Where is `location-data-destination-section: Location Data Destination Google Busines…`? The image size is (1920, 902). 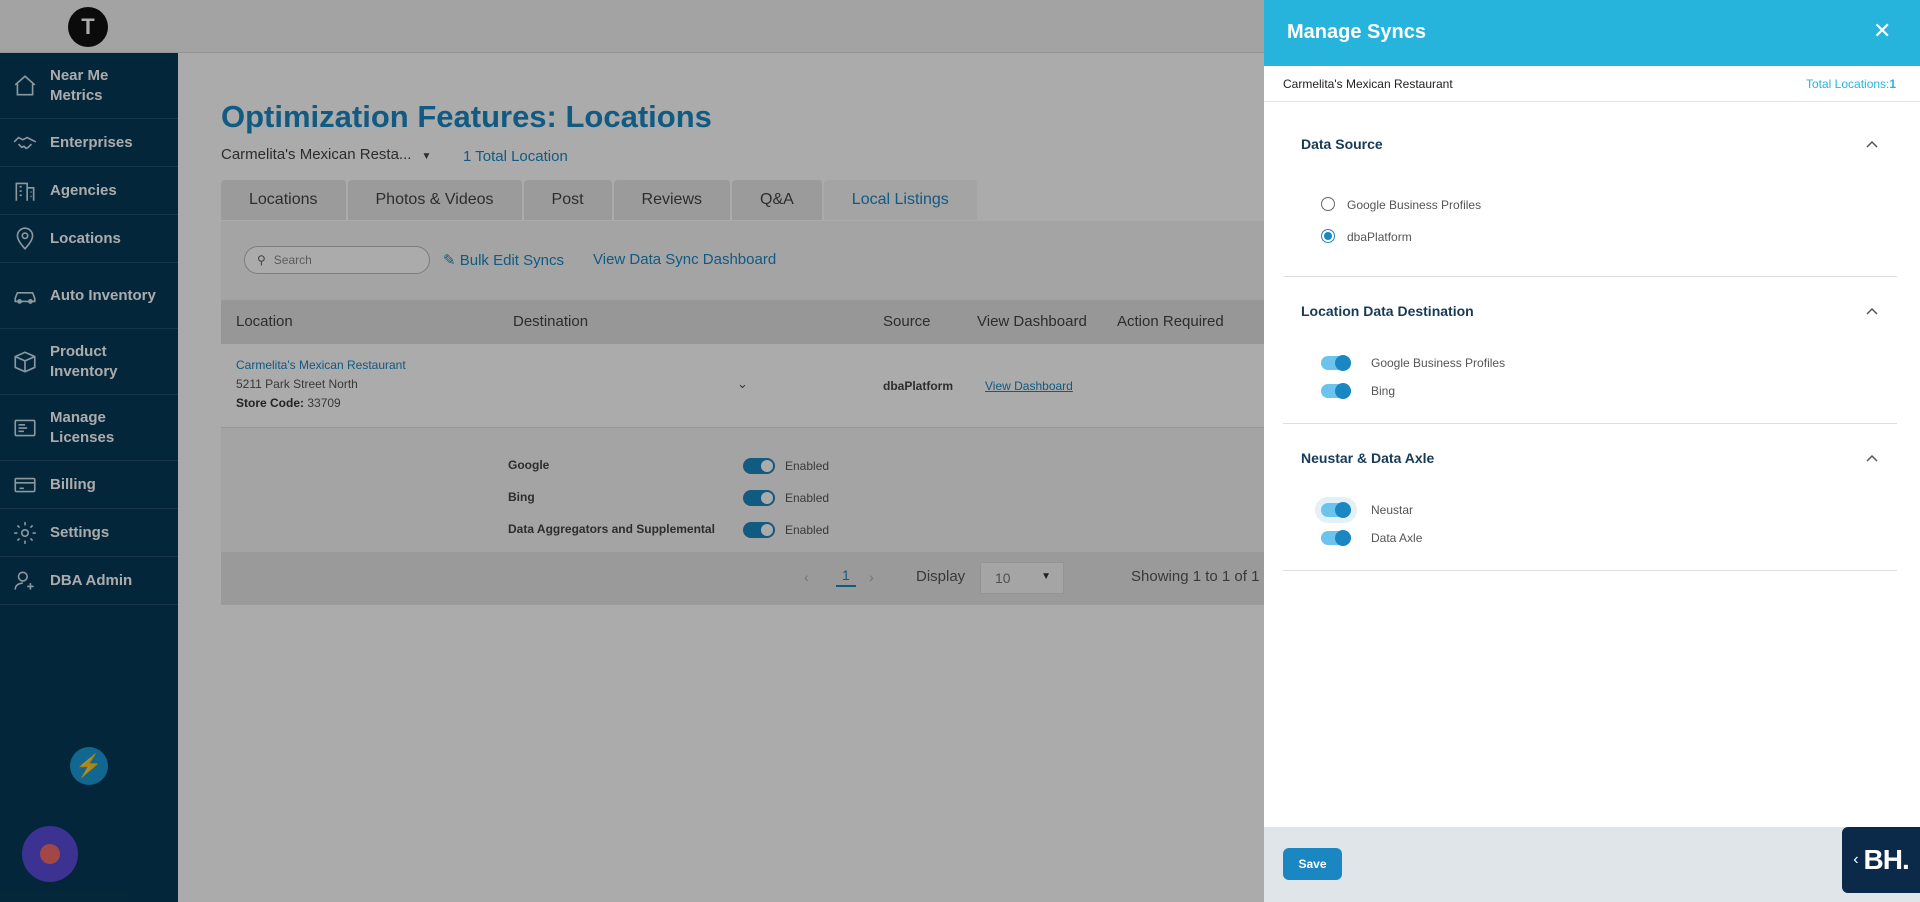
location-data-destination-section: Location Data Destination Google Busines… is located at coordinates (1590, 350).